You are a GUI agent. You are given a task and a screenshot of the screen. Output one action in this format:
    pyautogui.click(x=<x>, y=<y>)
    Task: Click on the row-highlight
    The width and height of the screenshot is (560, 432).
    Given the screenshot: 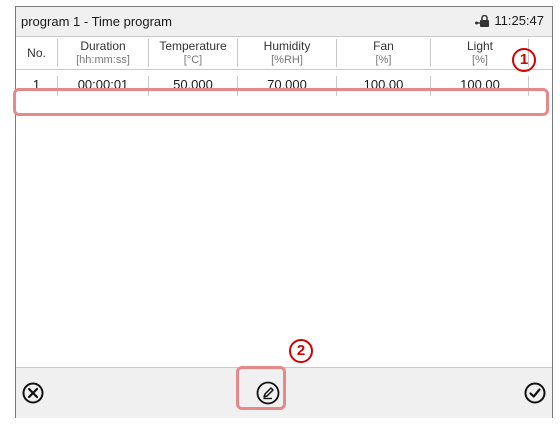 What is the action you would take?
    pyautogui.click(x=281, y=102)
    